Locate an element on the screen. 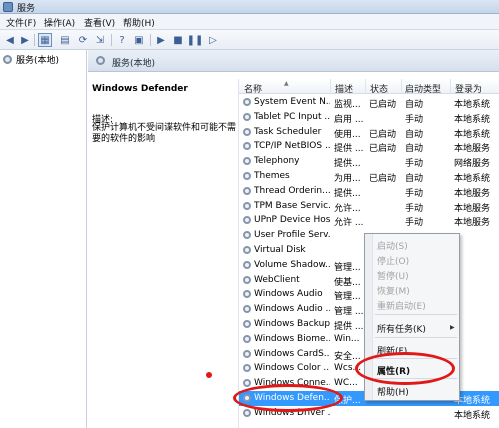 This screenshot has height=428, width=499. table-row: UPnP Device Host 允许 ... 手动 本地服务 is located at coordinates (369, 220).